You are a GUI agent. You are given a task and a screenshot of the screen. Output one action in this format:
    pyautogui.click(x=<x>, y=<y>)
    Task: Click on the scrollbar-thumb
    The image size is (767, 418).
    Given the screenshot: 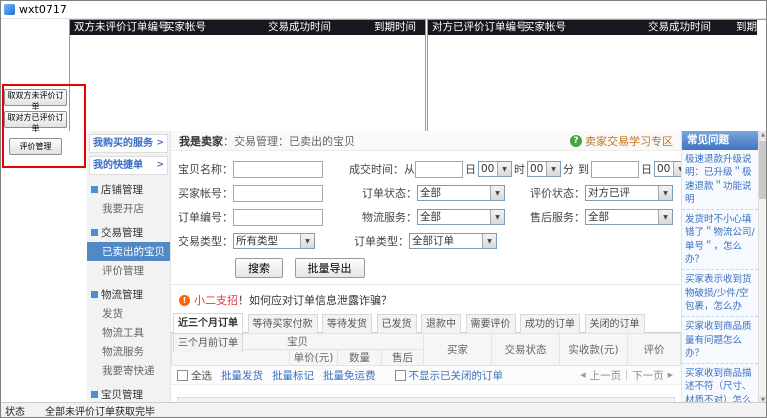 What is the action you would take?
    pyautogui.click(x=762, y=170)
    